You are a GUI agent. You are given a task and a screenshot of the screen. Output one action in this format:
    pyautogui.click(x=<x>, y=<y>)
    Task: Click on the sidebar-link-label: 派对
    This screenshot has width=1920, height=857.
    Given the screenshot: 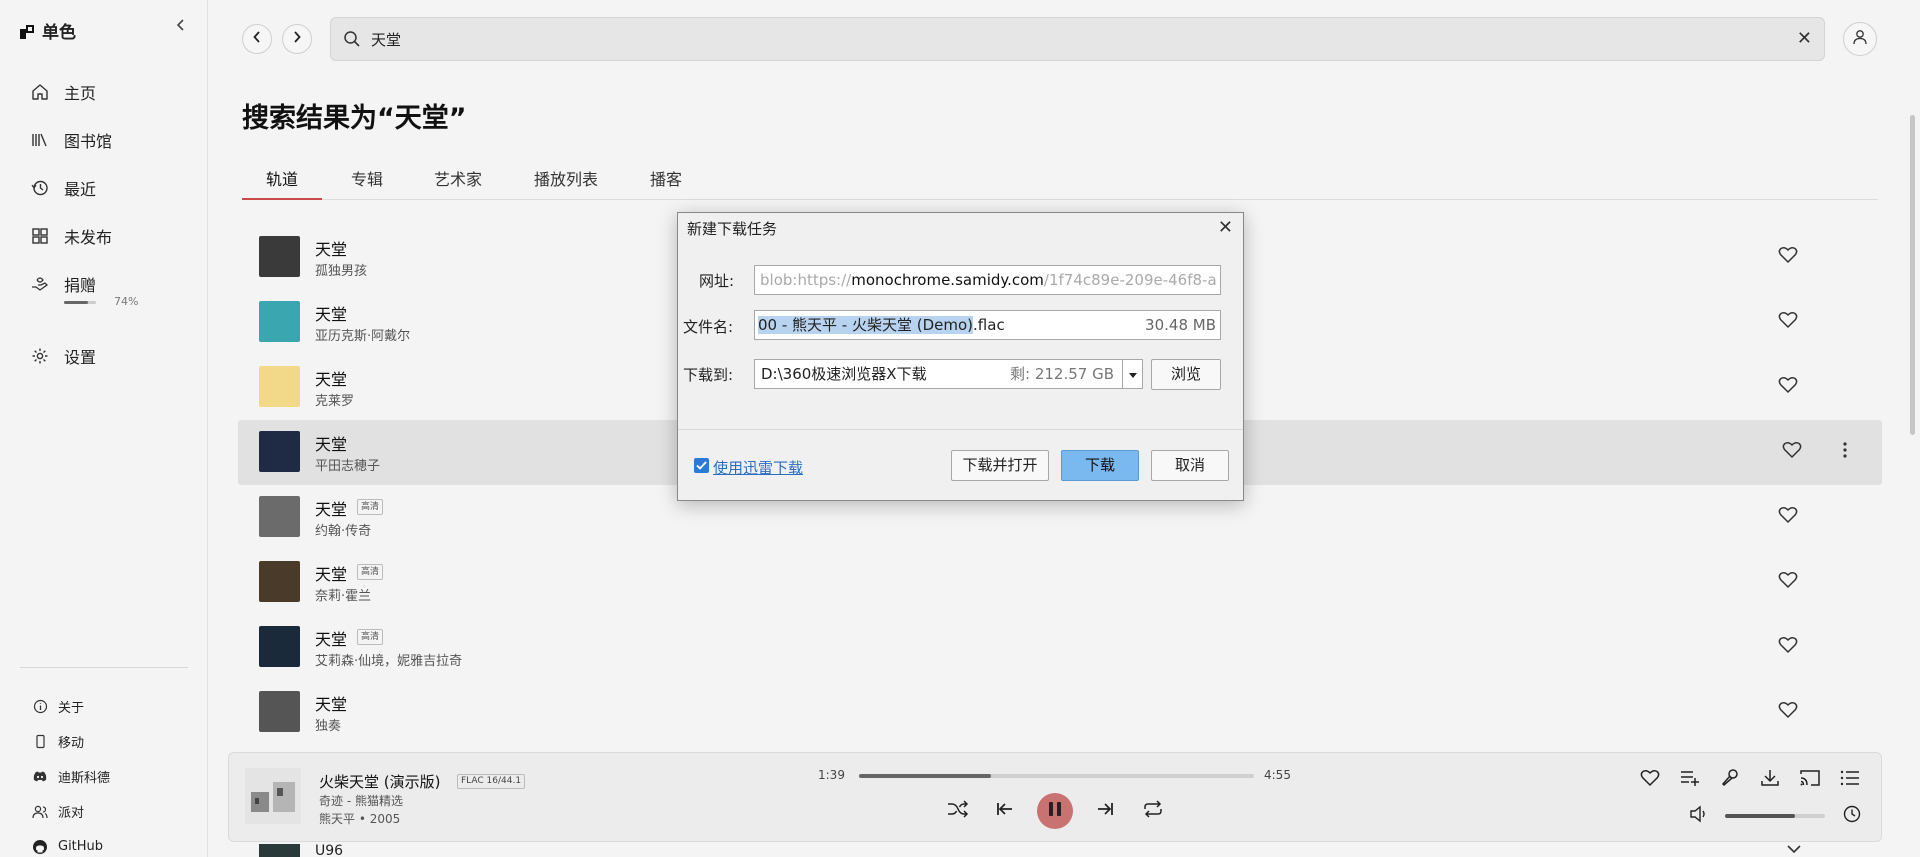 What is the action you would take?
    pyautogui.click(x=71, y=813)
    